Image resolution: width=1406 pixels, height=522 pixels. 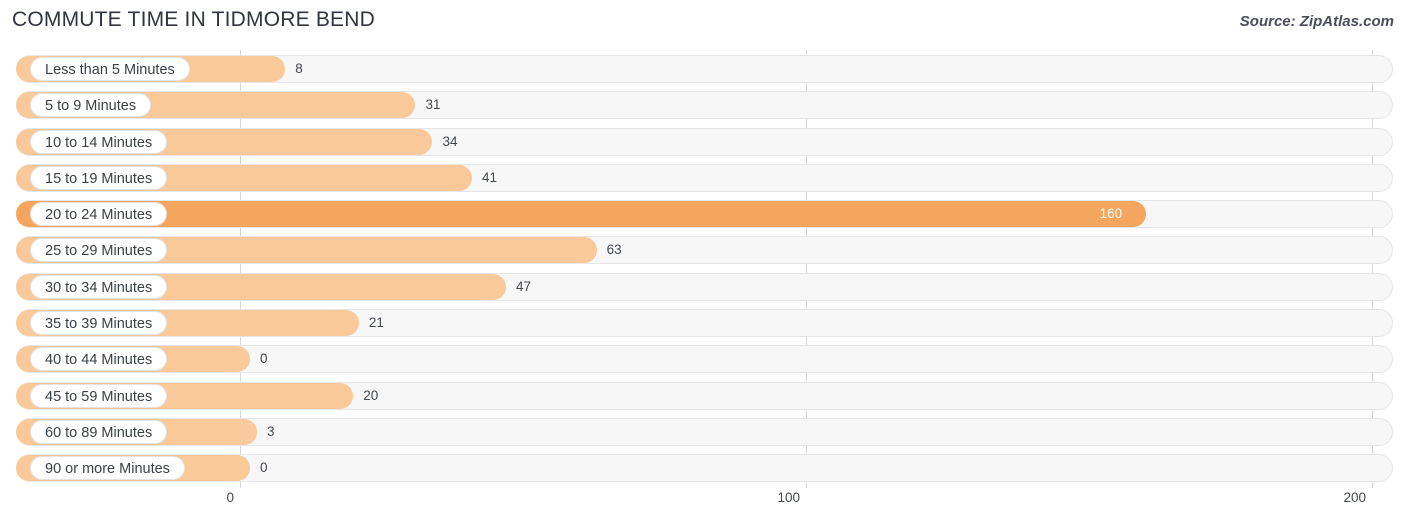 I want to click on bar-value-label: 3, so click(x=270, y=431).